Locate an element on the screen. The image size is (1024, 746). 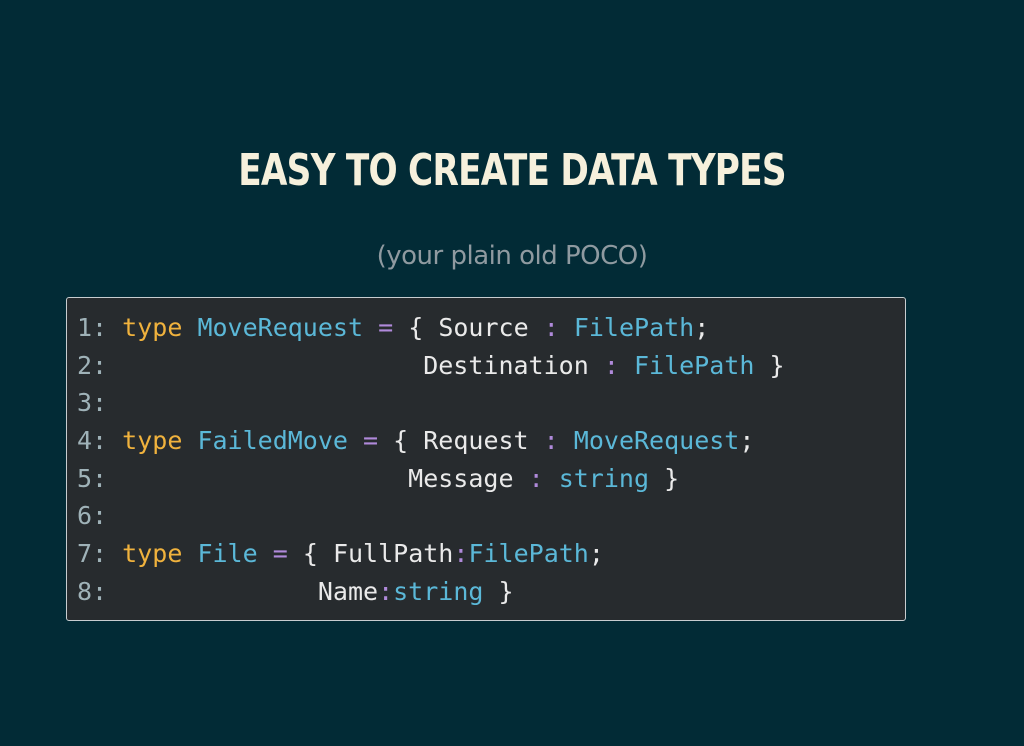
line-number: 4: is located at coordinates (92, 440).